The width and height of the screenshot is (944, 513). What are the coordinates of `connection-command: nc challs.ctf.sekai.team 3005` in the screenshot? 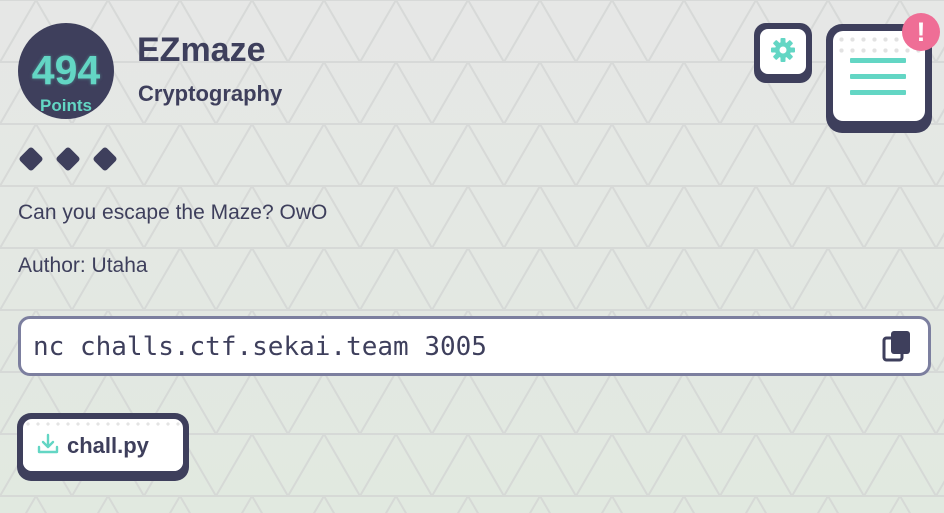 It's located at (260, 347).